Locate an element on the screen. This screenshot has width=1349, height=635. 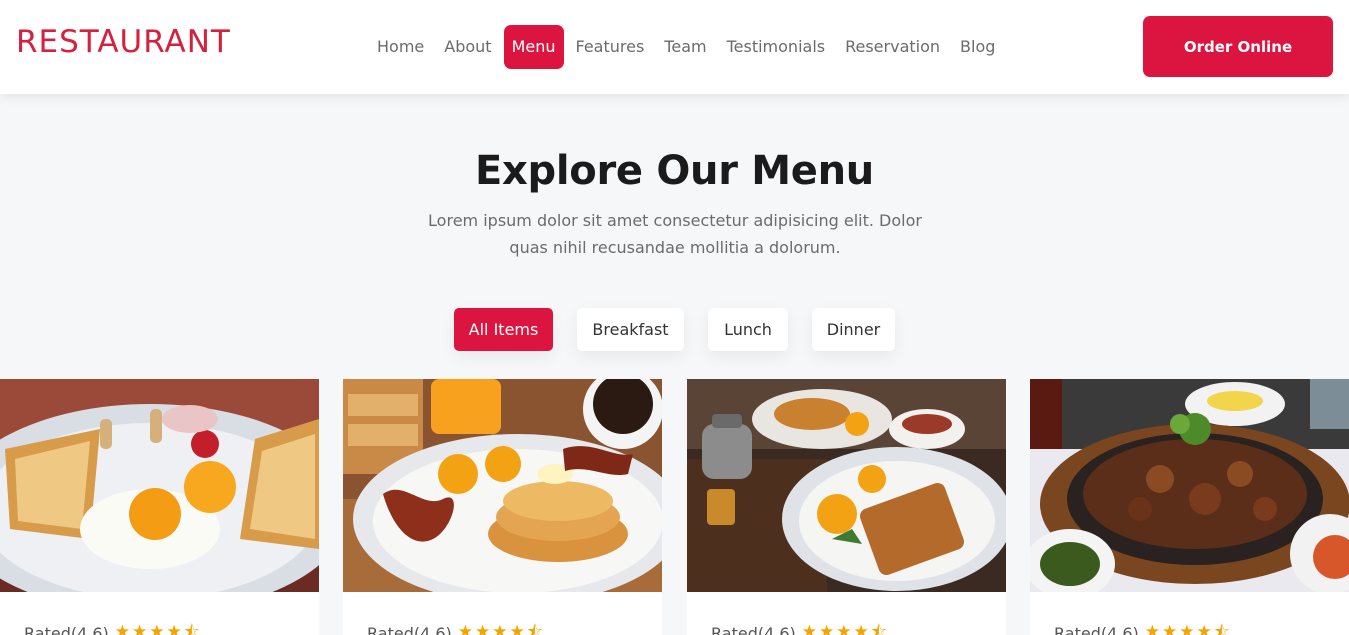
menu-filters: All Items Breakfast Lunch Dinner is located at coordinates (674, 329).